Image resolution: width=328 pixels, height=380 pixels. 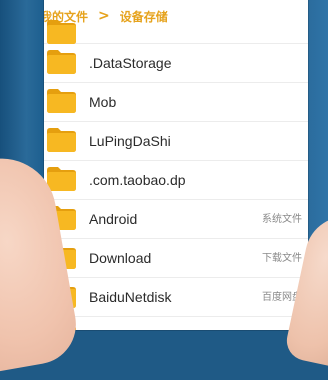 I want to click on list-item: .com.taobao.dp, so click(x=176, y=180).